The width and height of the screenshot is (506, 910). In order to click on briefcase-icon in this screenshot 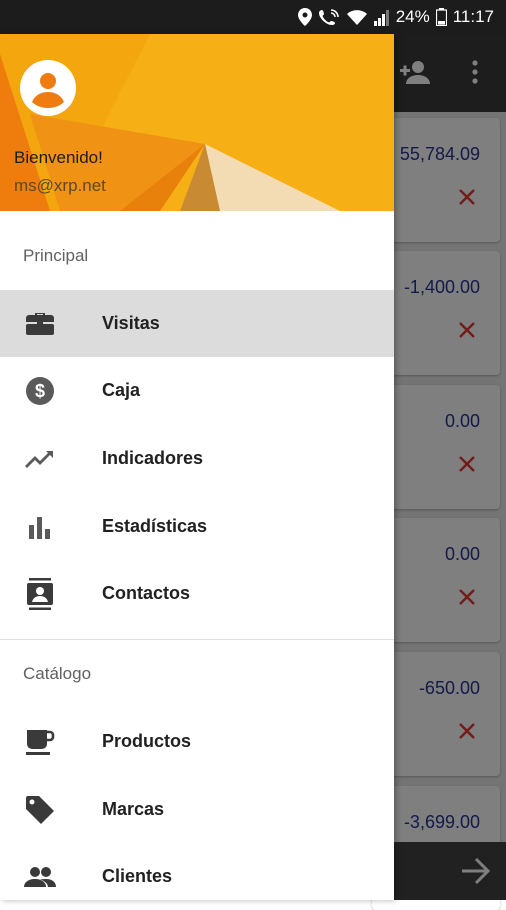, I will do `click(40, 324)`.